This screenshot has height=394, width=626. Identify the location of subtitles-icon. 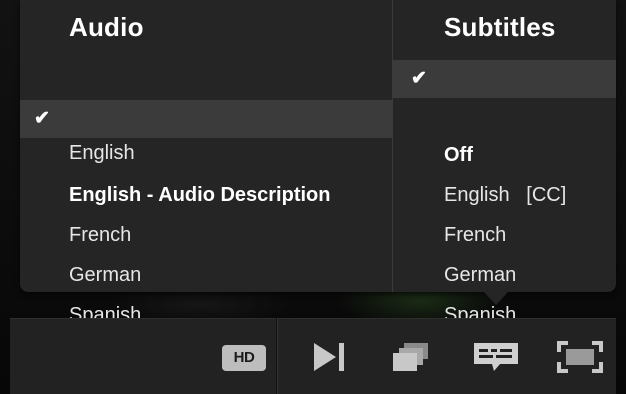
(496, 360).